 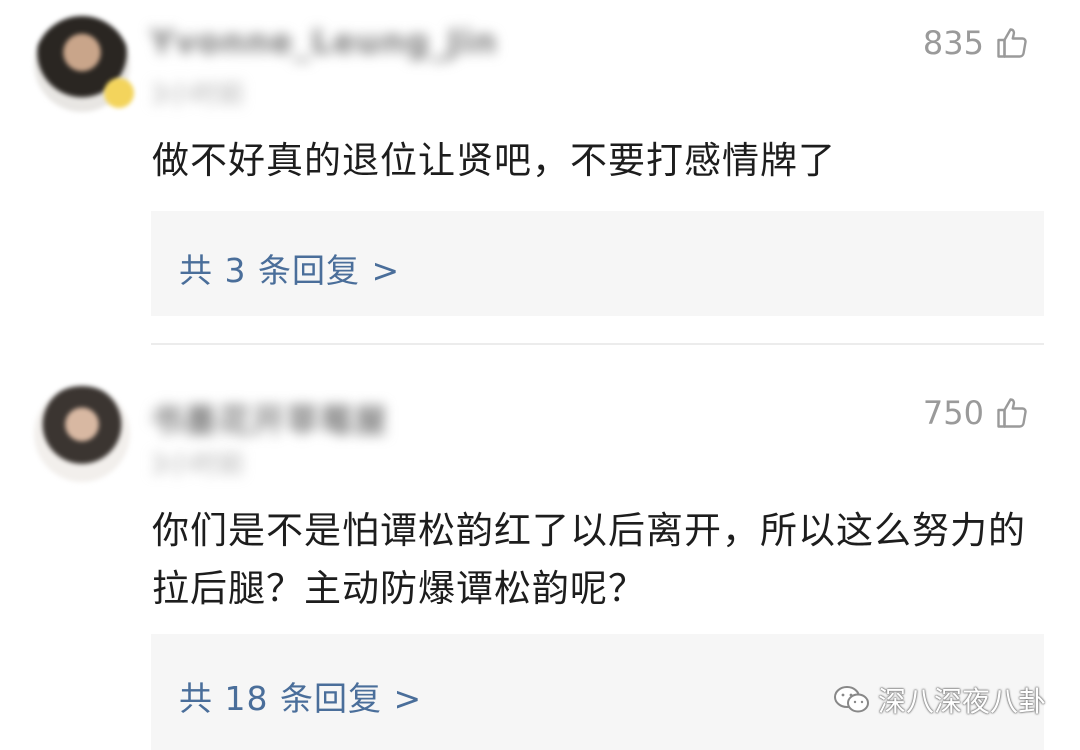 What do you see at coordinates (82, 434) in the screenshot?
I see `avatar` at bounding box center [82, 434].